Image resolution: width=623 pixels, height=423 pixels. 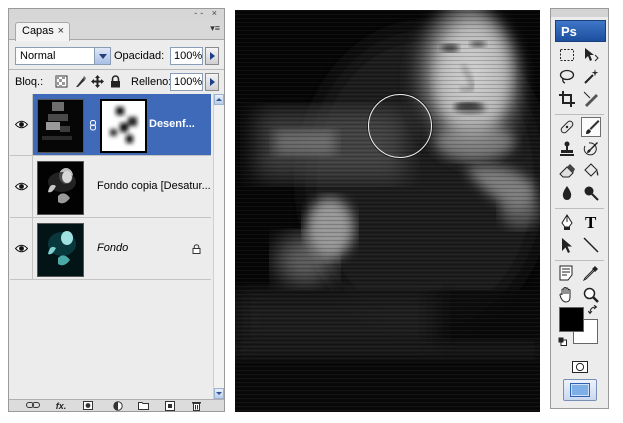 What do you see at coordinates (88, 406) in the screenshot?
I see `mask-icon` at bounding box center [88, 406].